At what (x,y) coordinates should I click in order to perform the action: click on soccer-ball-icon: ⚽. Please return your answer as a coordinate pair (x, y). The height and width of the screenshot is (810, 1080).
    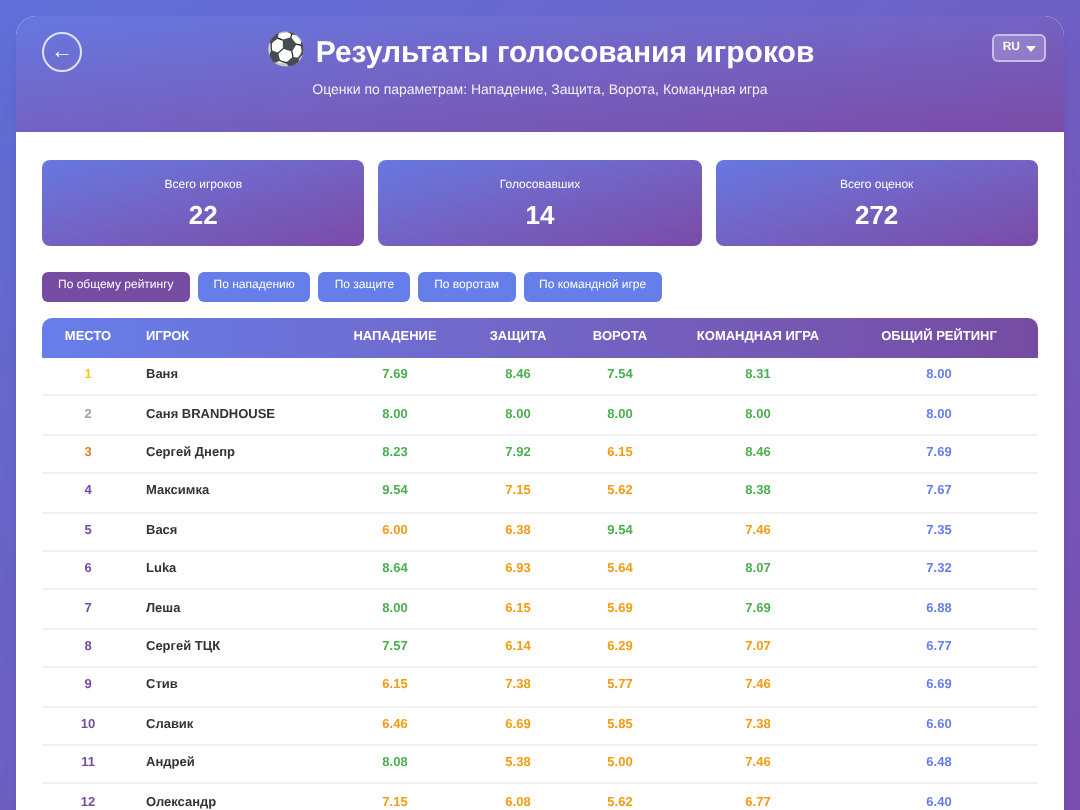
    Looking at the image, I should click on (285, 52).